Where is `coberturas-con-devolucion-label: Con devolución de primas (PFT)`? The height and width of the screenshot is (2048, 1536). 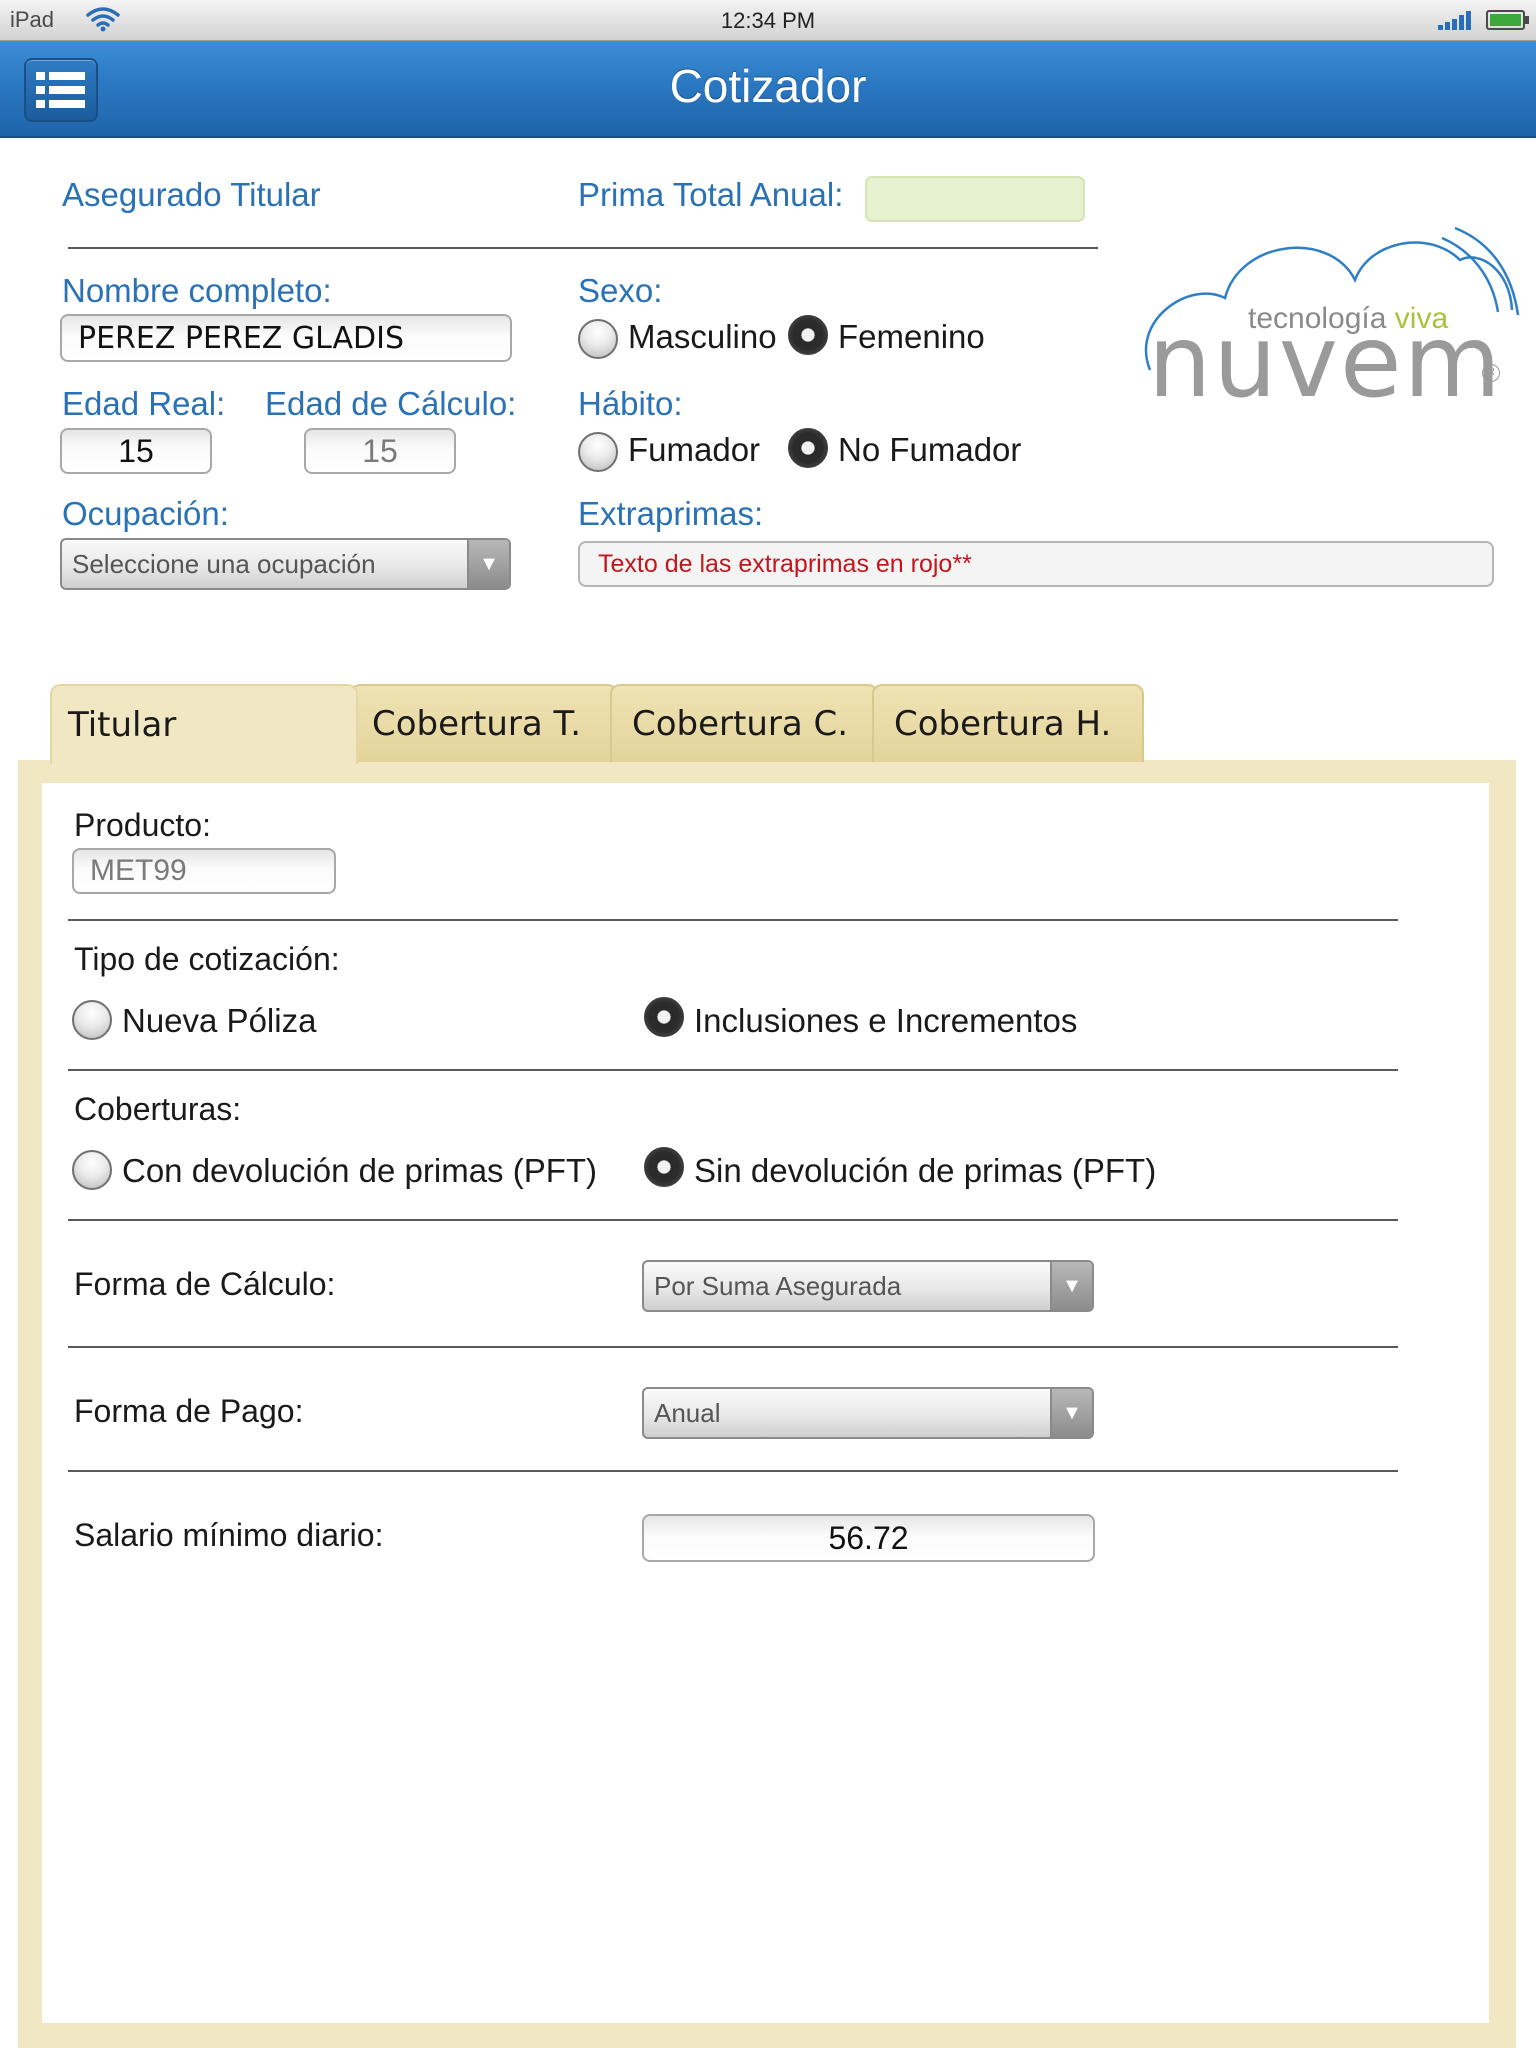
coberturas-con-devolucion-label: Con devolución de primas (PFT) is located at coordinates (360, 1170).